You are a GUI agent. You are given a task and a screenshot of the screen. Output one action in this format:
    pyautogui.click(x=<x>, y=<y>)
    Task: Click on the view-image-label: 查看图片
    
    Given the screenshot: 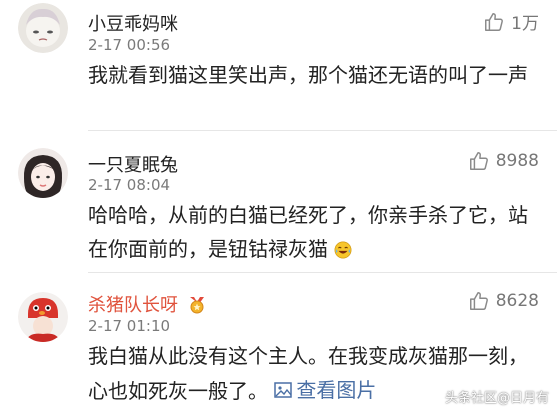 What is the action you would take?
    pyautogui.click(x=336, y=390)
    